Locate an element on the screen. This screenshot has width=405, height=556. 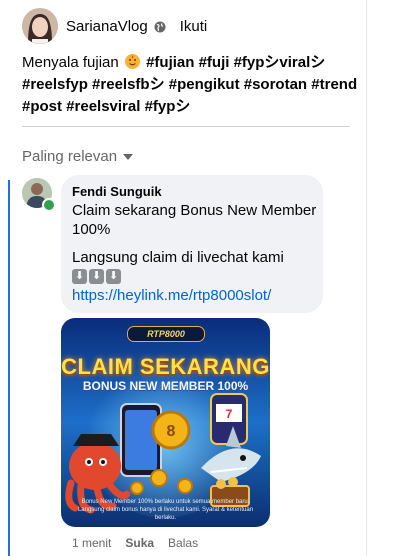
promo-subtitle: BONUS NEW MEMBER 100% is located at coordinates (165, 386).